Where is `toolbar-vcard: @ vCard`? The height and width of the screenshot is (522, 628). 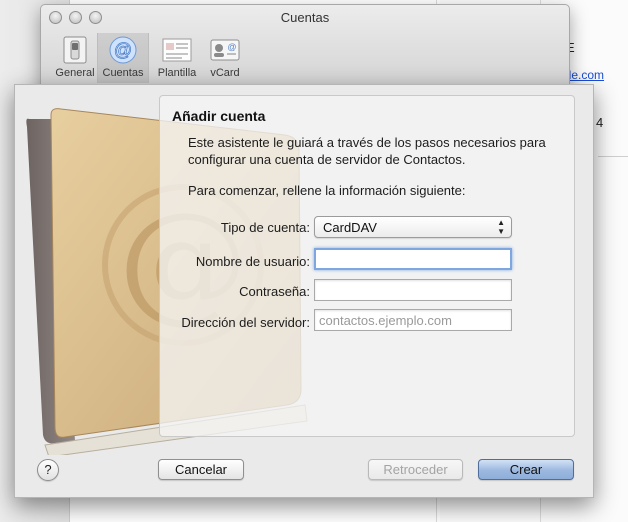 toolbar-vcard: @ vCard is located at coordinates (225, 58).